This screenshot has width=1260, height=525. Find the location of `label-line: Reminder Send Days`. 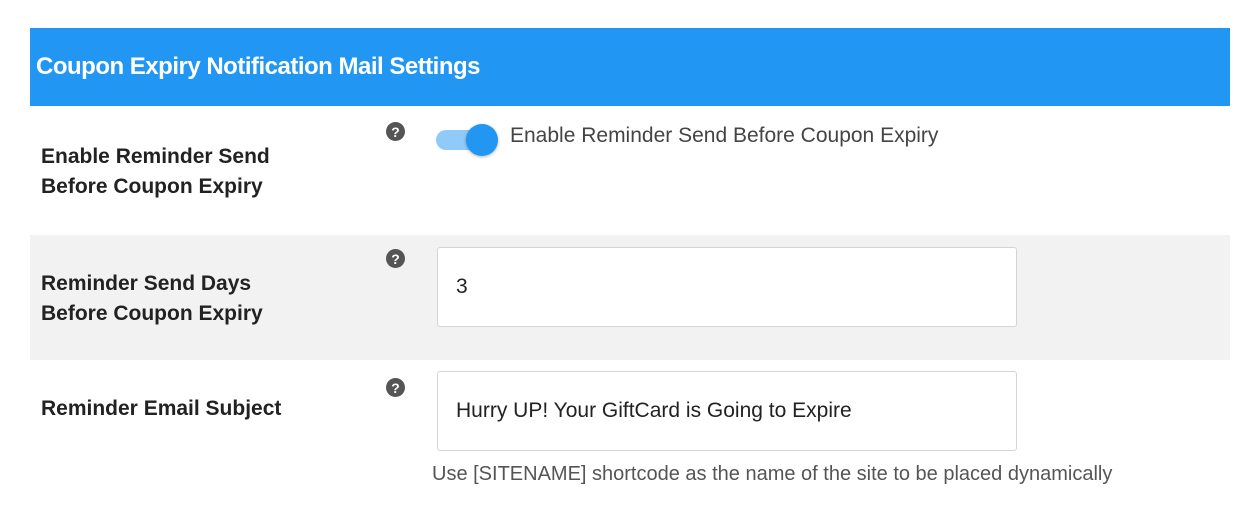

label-line: Reminder Send Days is located at coordinates (146, 283).